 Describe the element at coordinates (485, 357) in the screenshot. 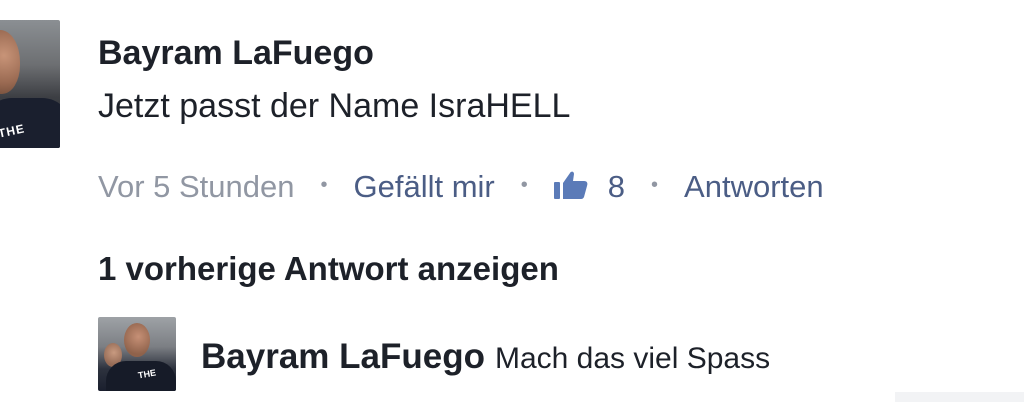

I see `reply-line: Bayram LaFuego Mach das viel Spass` at that location.